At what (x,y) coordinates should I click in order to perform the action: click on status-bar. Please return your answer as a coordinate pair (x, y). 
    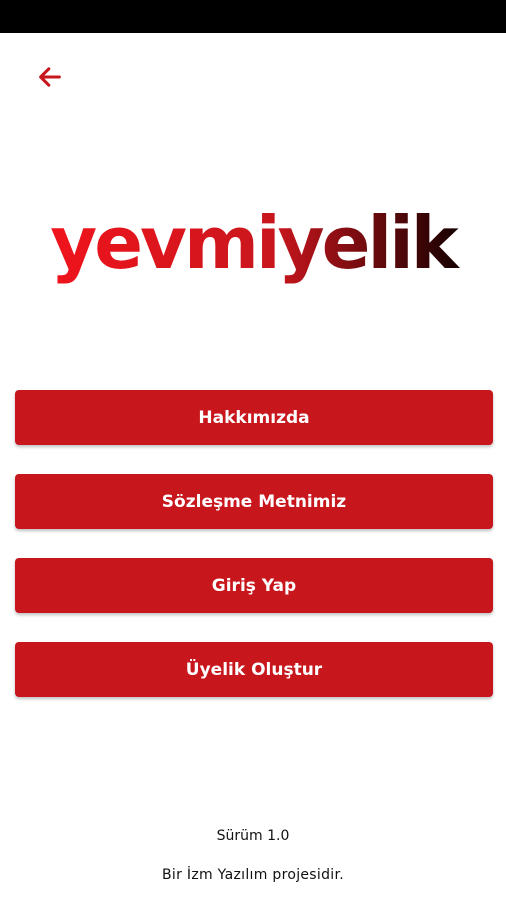
    Looking at the image, I should click on (253, 16).